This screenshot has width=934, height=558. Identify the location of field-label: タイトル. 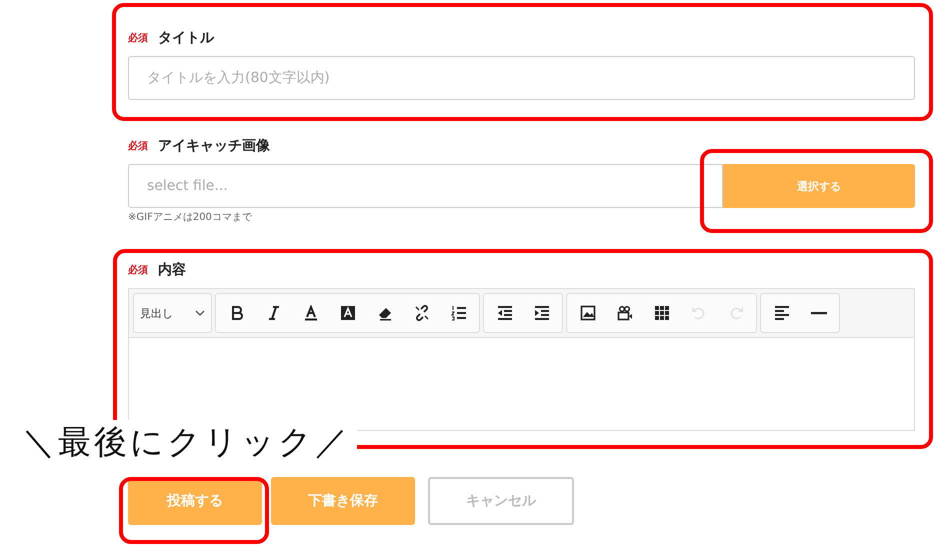
(186, 38).